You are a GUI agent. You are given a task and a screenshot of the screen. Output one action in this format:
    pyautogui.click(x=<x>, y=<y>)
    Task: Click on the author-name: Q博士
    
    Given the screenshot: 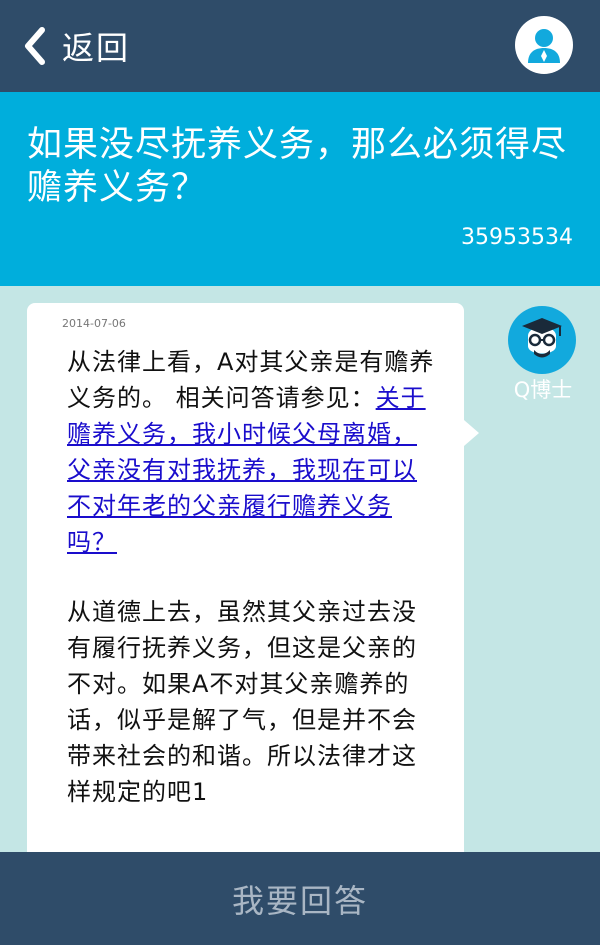 What is the action you would take?
    pyautogui.click(x=543, y=390)
    